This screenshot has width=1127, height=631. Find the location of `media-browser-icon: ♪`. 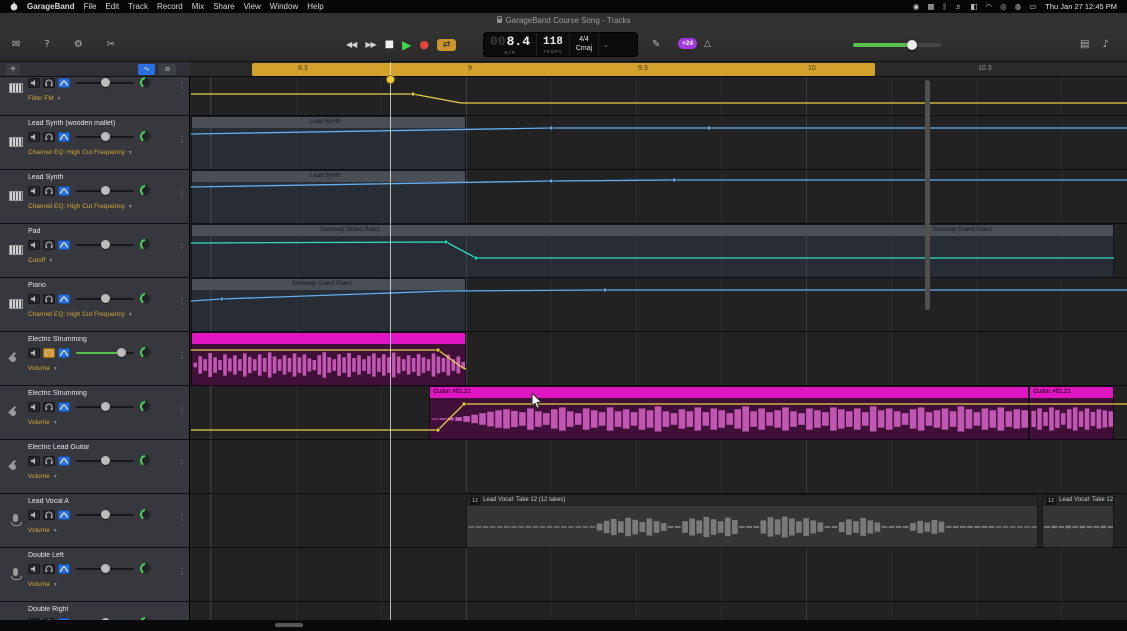

media-browser-icon: ♪ is located at coordinates (1105, 44).